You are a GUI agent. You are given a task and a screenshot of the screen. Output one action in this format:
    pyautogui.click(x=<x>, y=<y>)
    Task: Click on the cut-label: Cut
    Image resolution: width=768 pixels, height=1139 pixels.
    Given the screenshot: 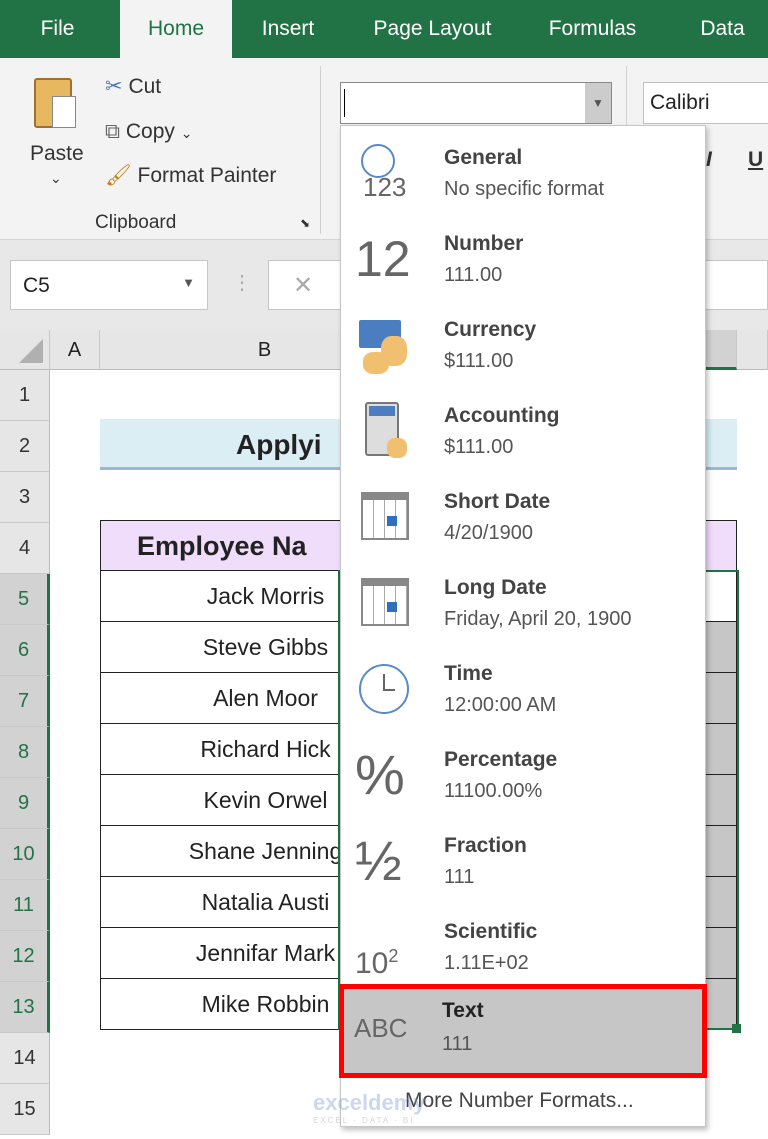 What is the action you would take?
    pyautogui.click(x=145, y=86)
    